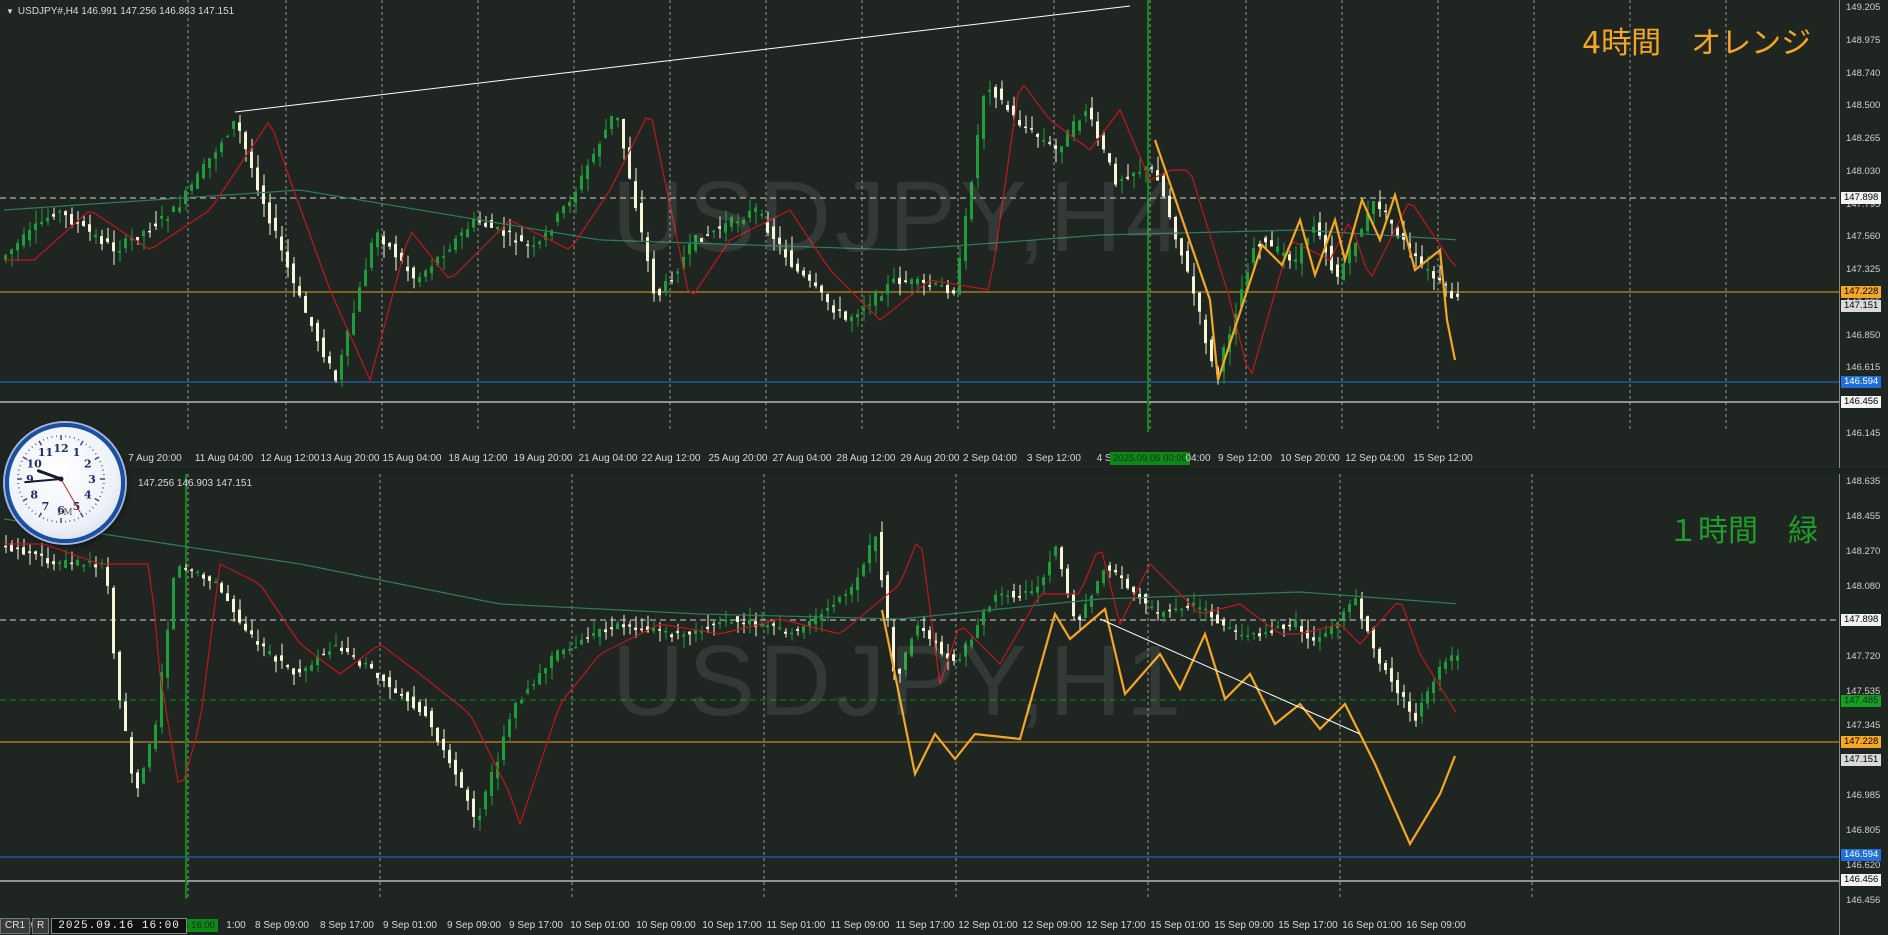  Describe the element at coordinates (10, 11) in the screenshot. I see `collapse-triangle-icon: ▼` at that location.